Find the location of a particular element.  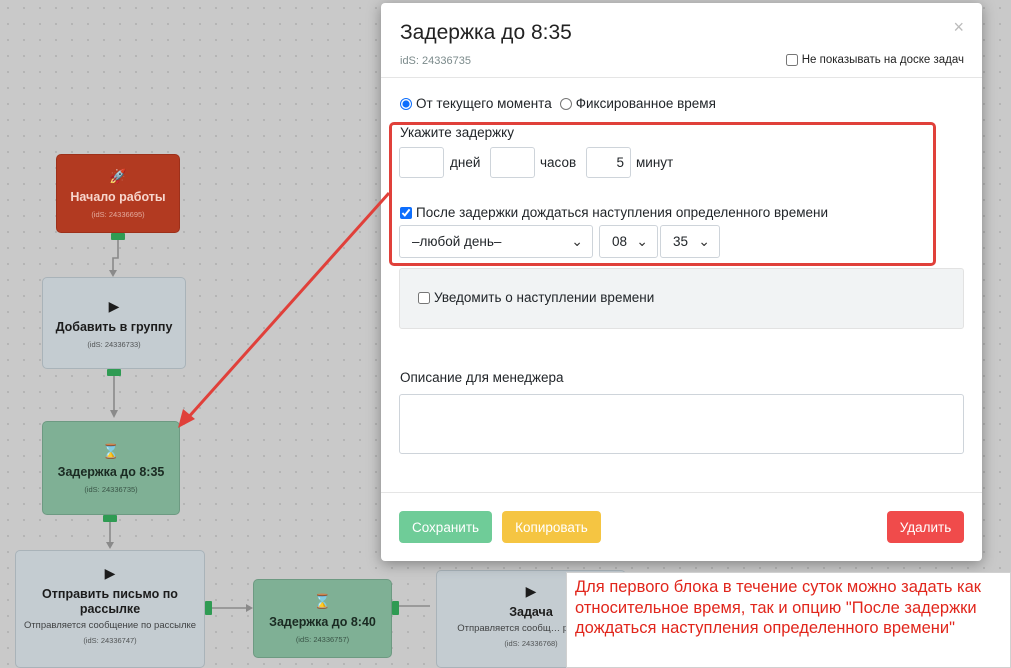

mode-fixed-option: Фиксированное время is located at coordinates (637, 103).